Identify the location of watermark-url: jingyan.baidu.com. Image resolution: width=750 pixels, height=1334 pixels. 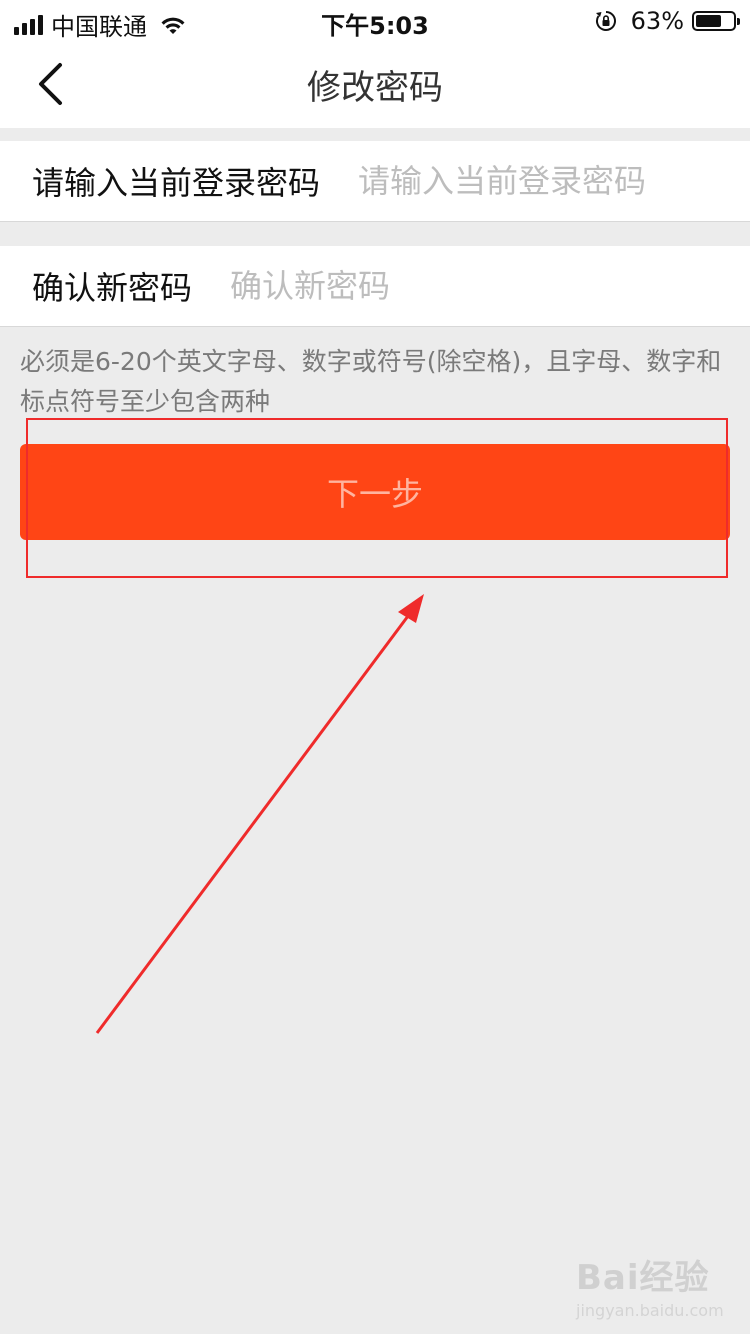
(650, 1310).